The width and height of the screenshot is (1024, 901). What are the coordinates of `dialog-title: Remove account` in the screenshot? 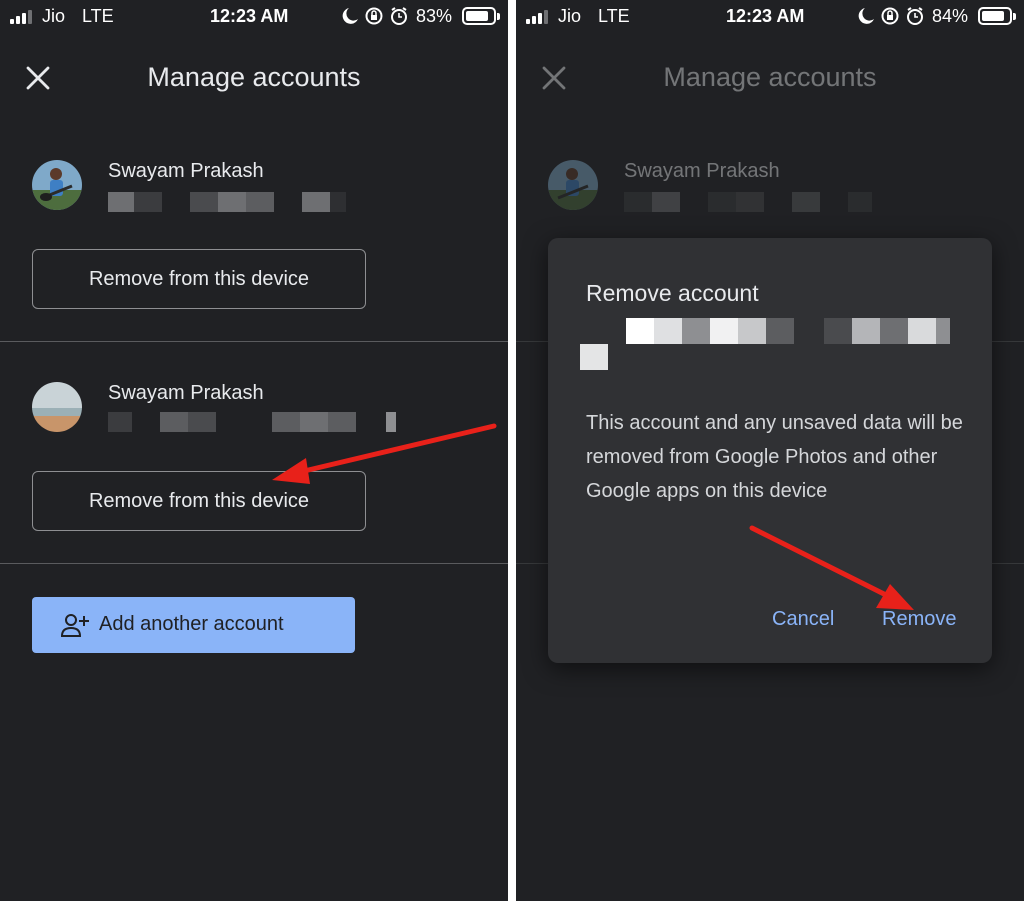 It's located at (672, 293).